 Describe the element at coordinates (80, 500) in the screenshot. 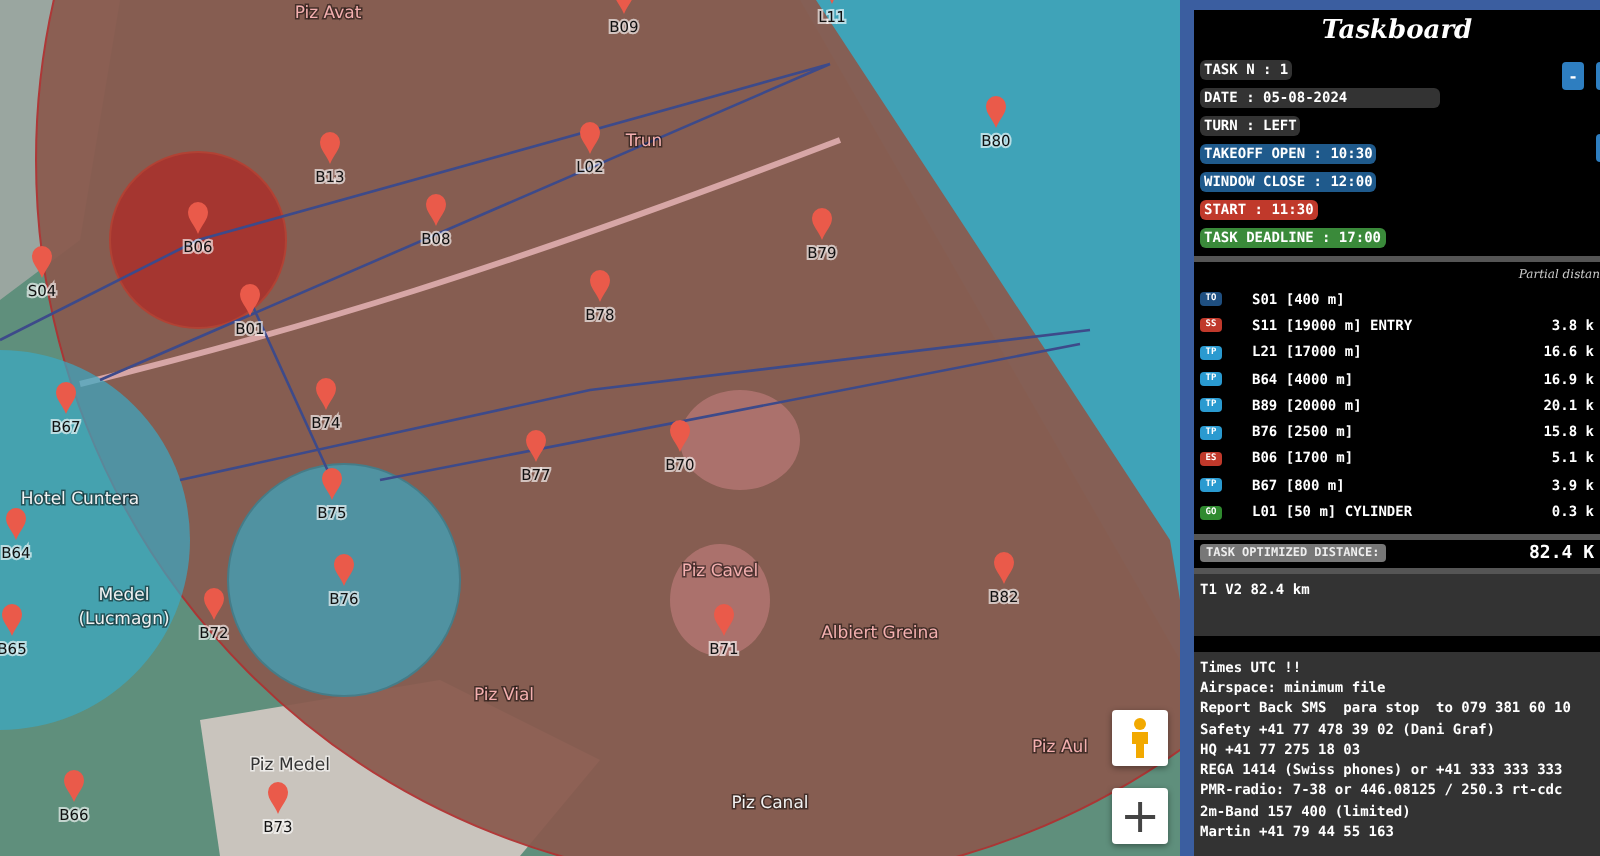

I see `place-name: Hotel Cuntera` at that location.